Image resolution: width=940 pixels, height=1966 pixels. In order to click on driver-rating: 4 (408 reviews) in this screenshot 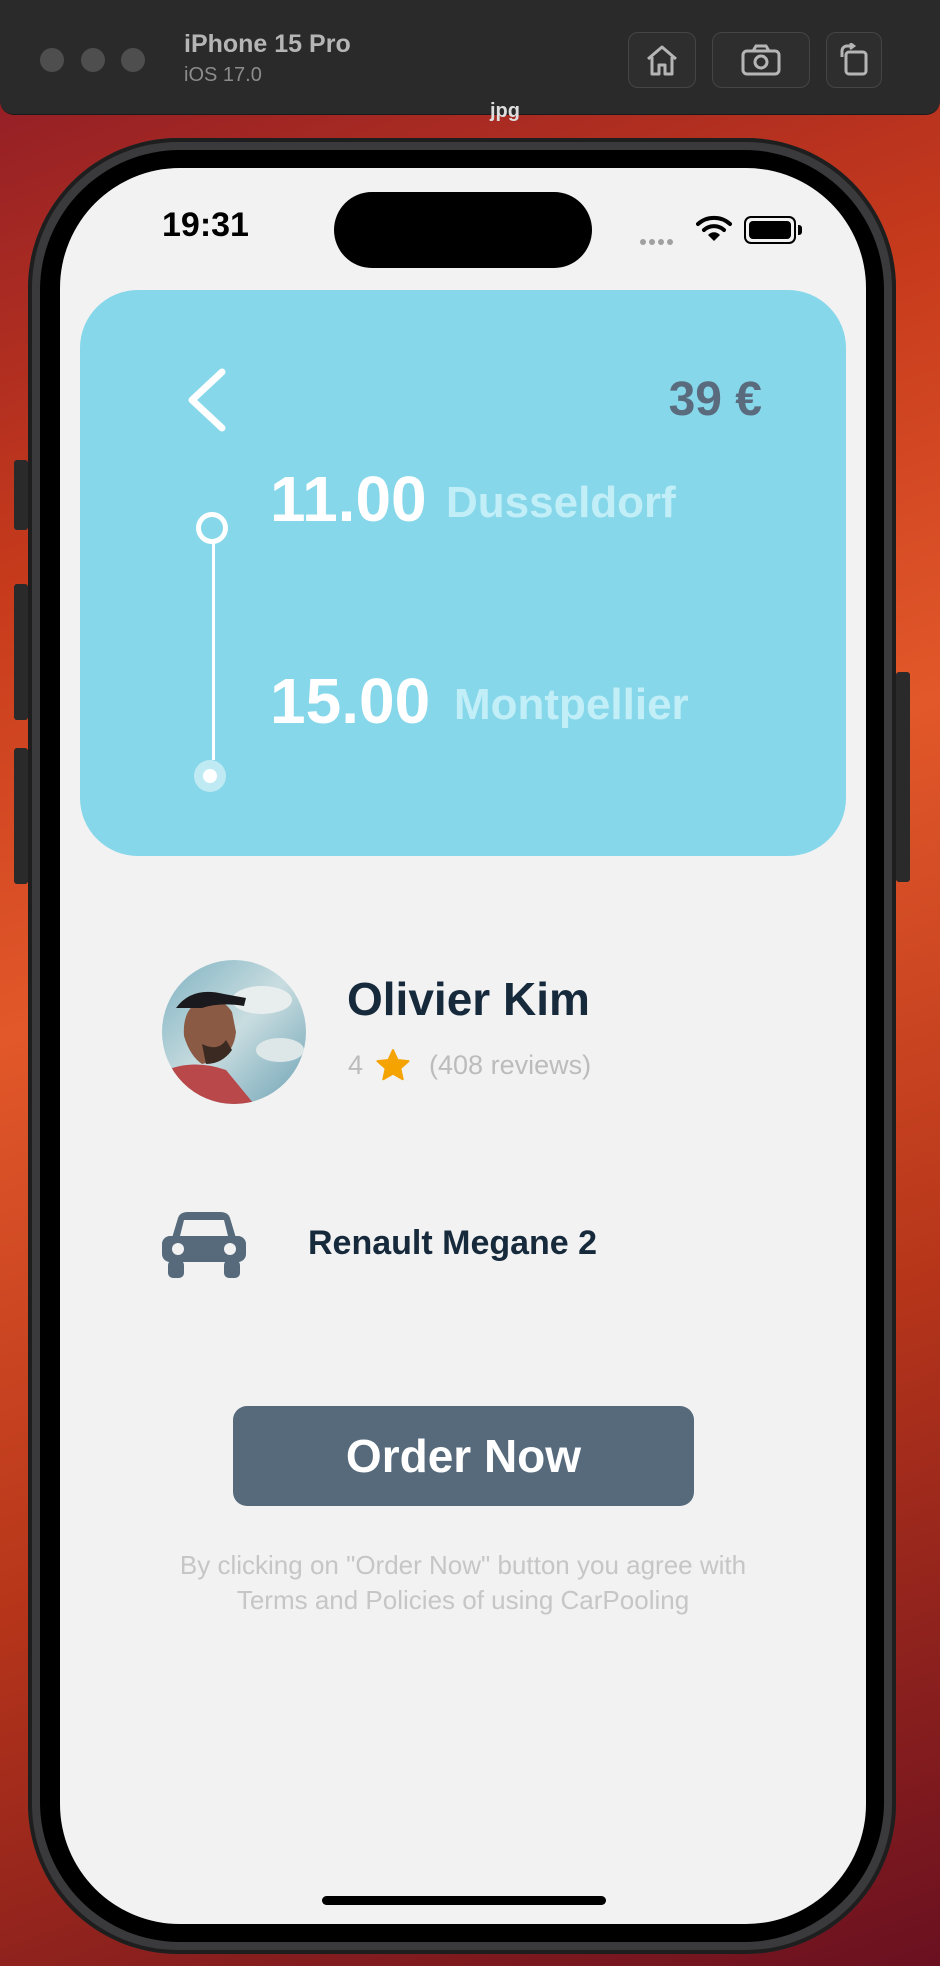, I will do `click(469, 1065)`.